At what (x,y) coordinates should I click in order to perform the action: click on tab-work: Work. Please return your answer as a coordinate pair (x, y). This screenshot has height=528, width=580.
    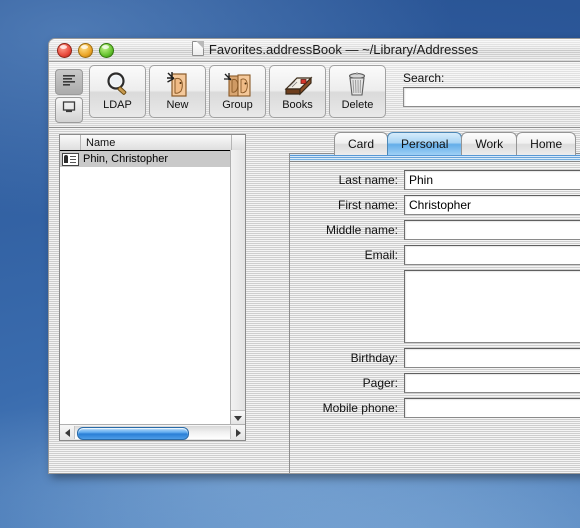
    Looking at the image, I should click on (489, 143).